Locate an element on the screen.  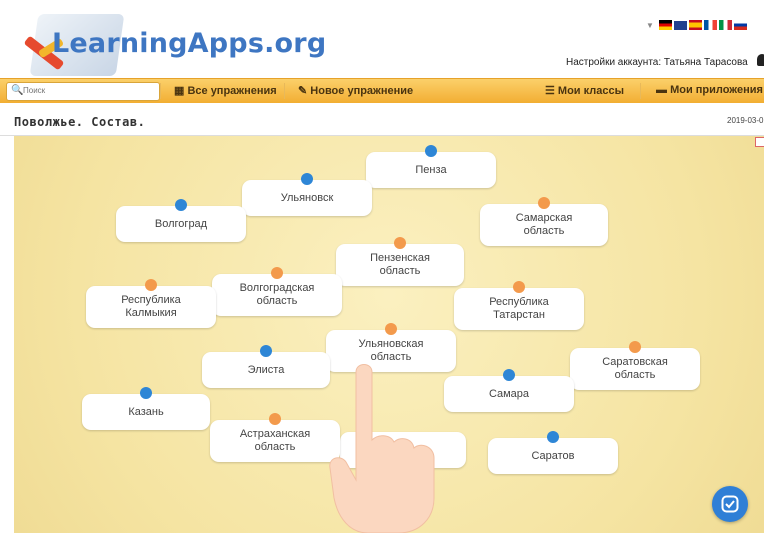
card-label: Республика Татарстан is located at coordinates (519, 308).